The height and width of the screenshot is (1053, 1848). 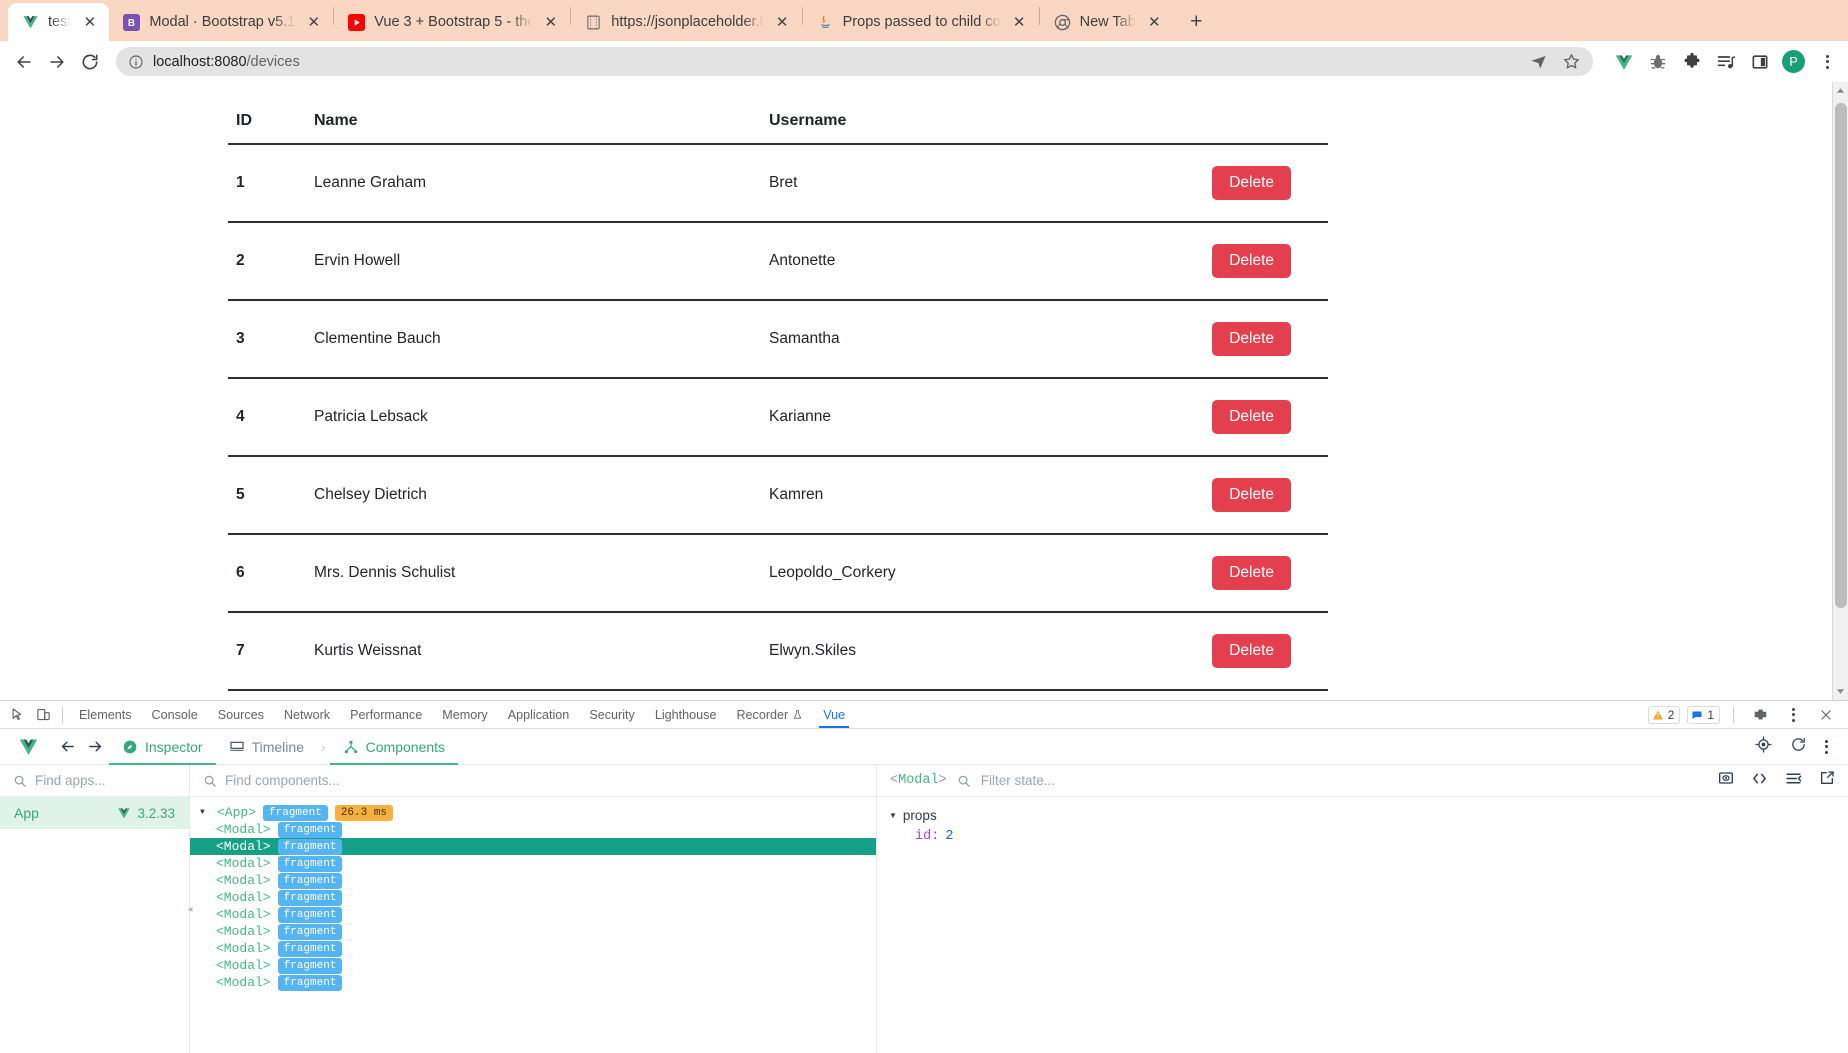 What do you see at coordinates (162, 747) in the screenshot?
I see `vue-tab-inspector: Inspector` at bounding box center [162, 747].